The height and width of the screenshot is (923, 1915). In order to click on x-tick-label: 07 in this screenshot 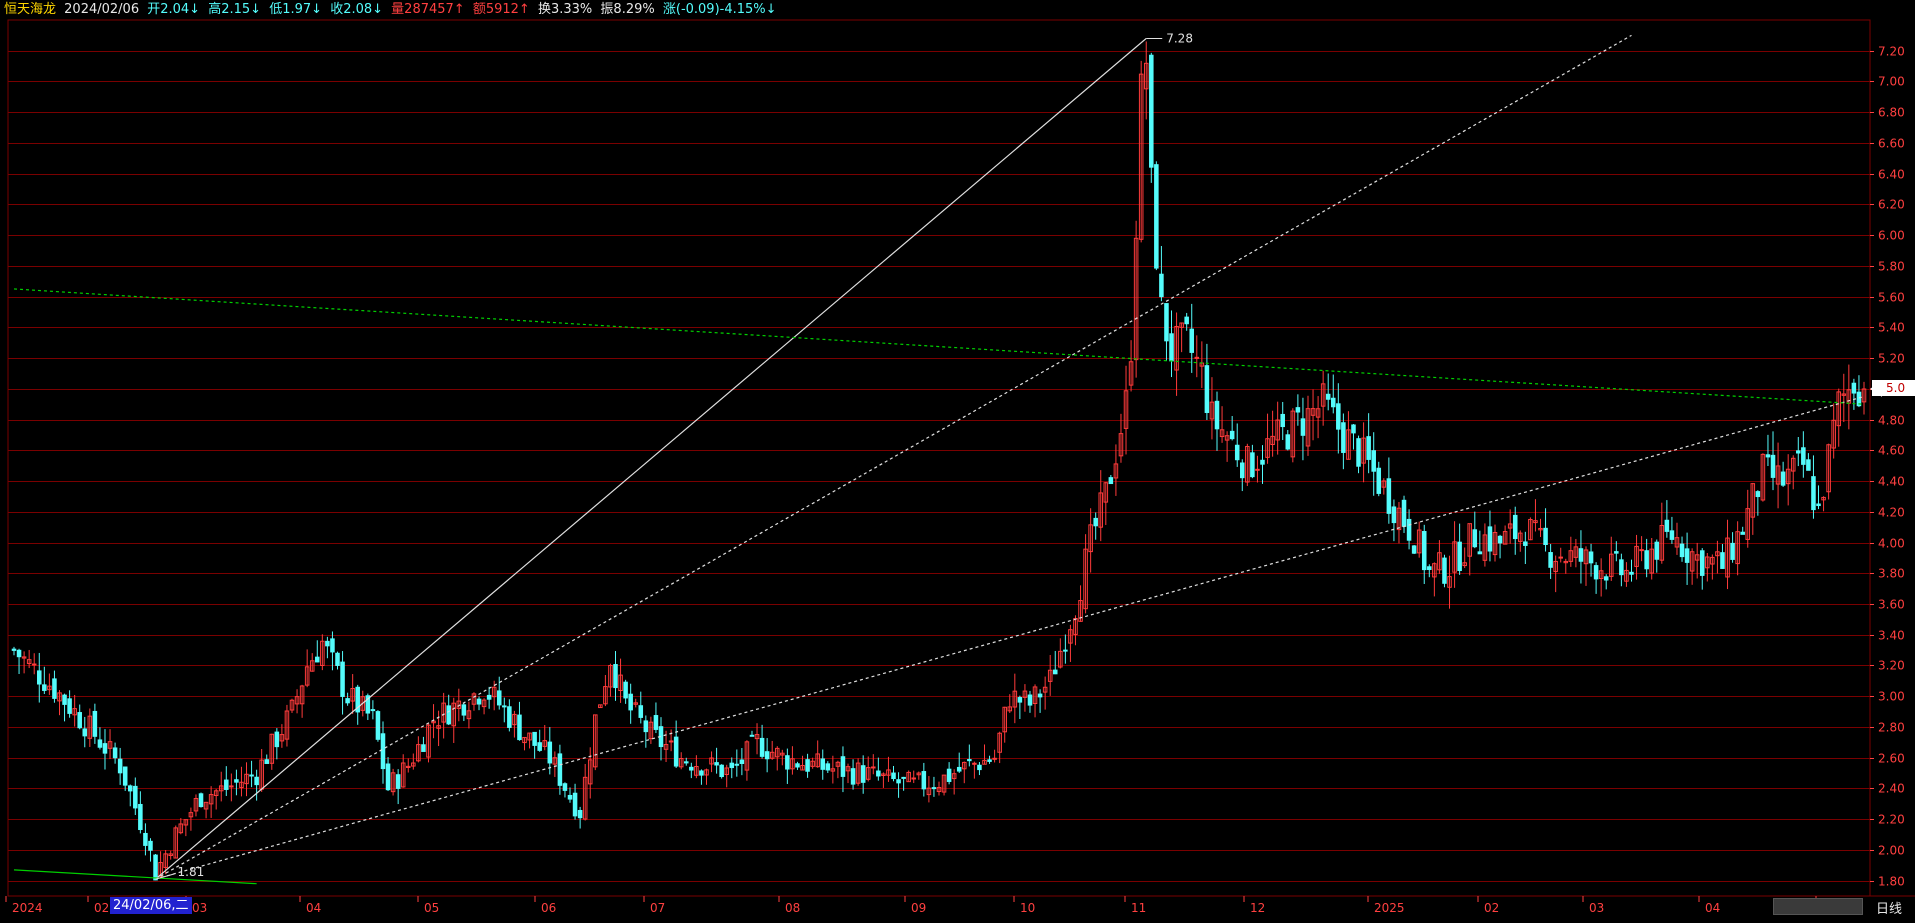, I will do `click(657, 908)`.